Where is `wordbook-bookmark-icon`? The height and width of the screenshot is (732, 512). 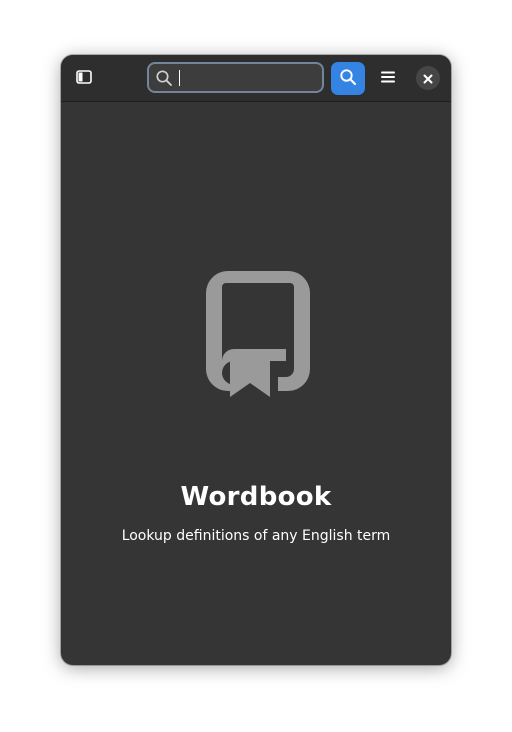
wordbook-bookmark-icon is located at coordinates (260, 334).